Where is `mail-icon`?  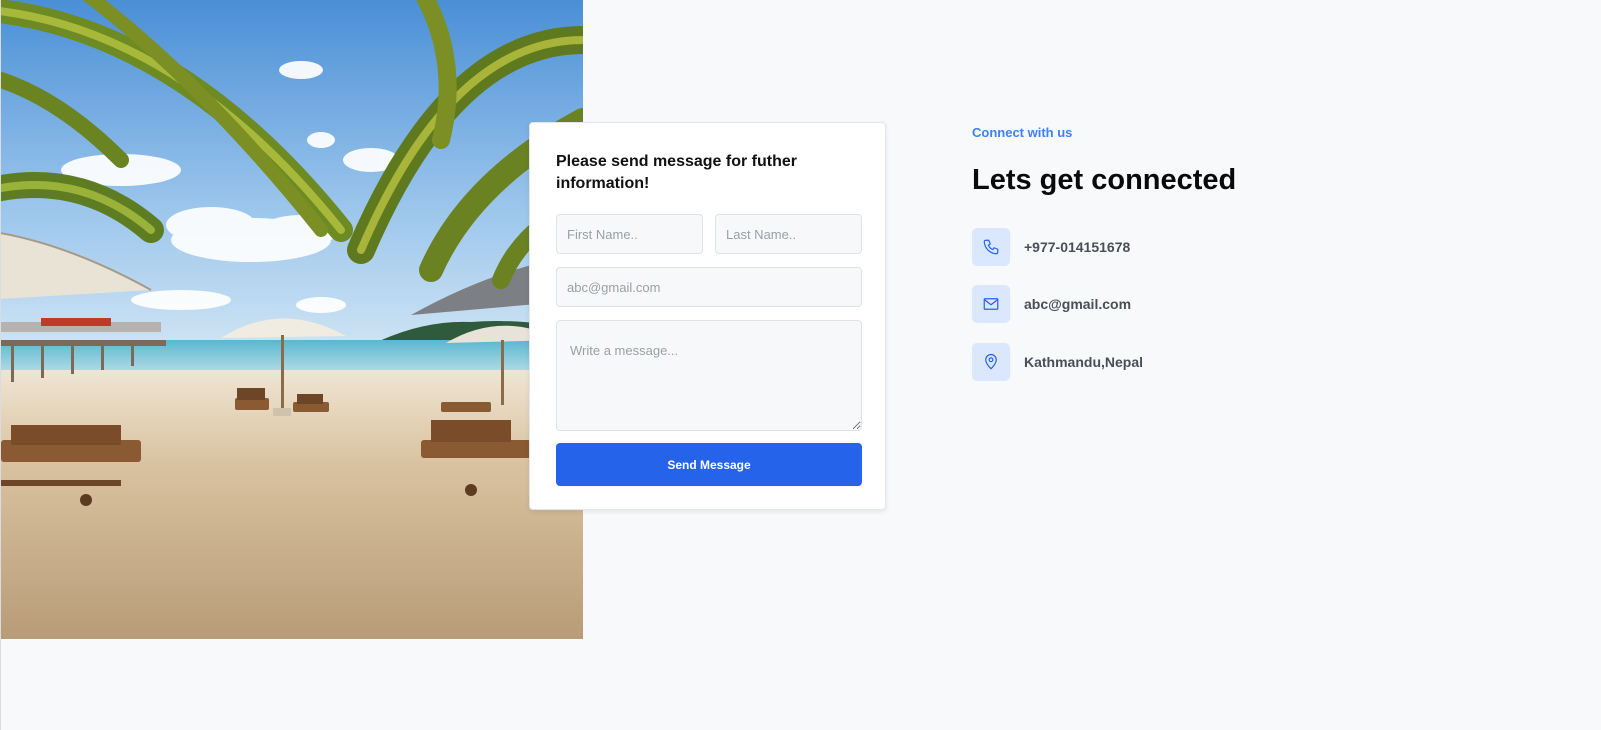
mail-icon is located at coordinates (991, 304).